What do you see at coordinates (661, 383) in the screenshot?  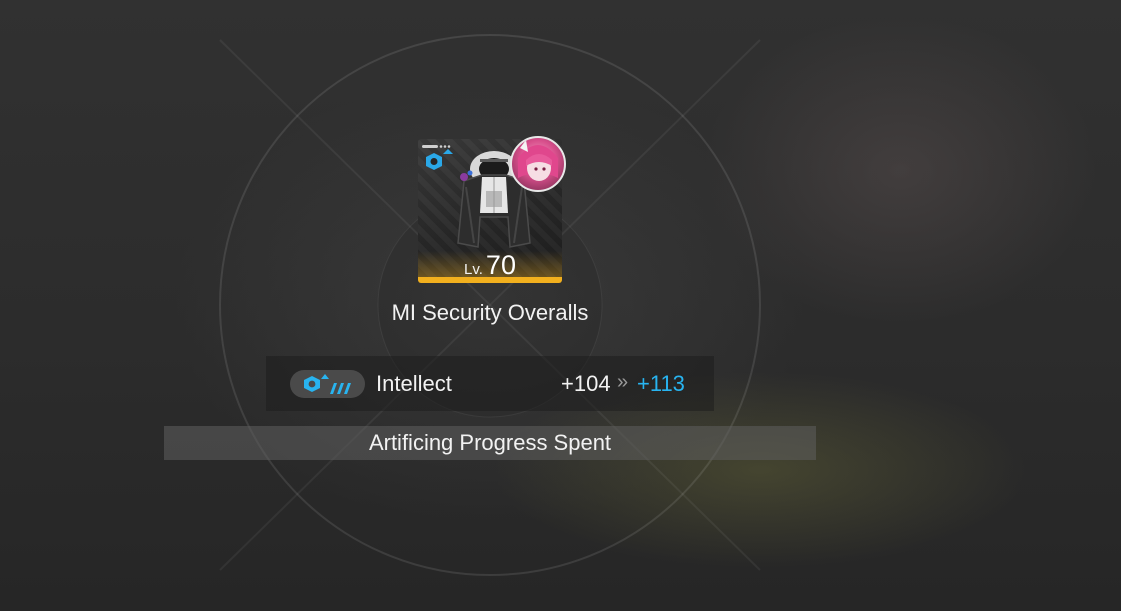 I see `stat-new-value: +113` at bounding box center [661, 383].